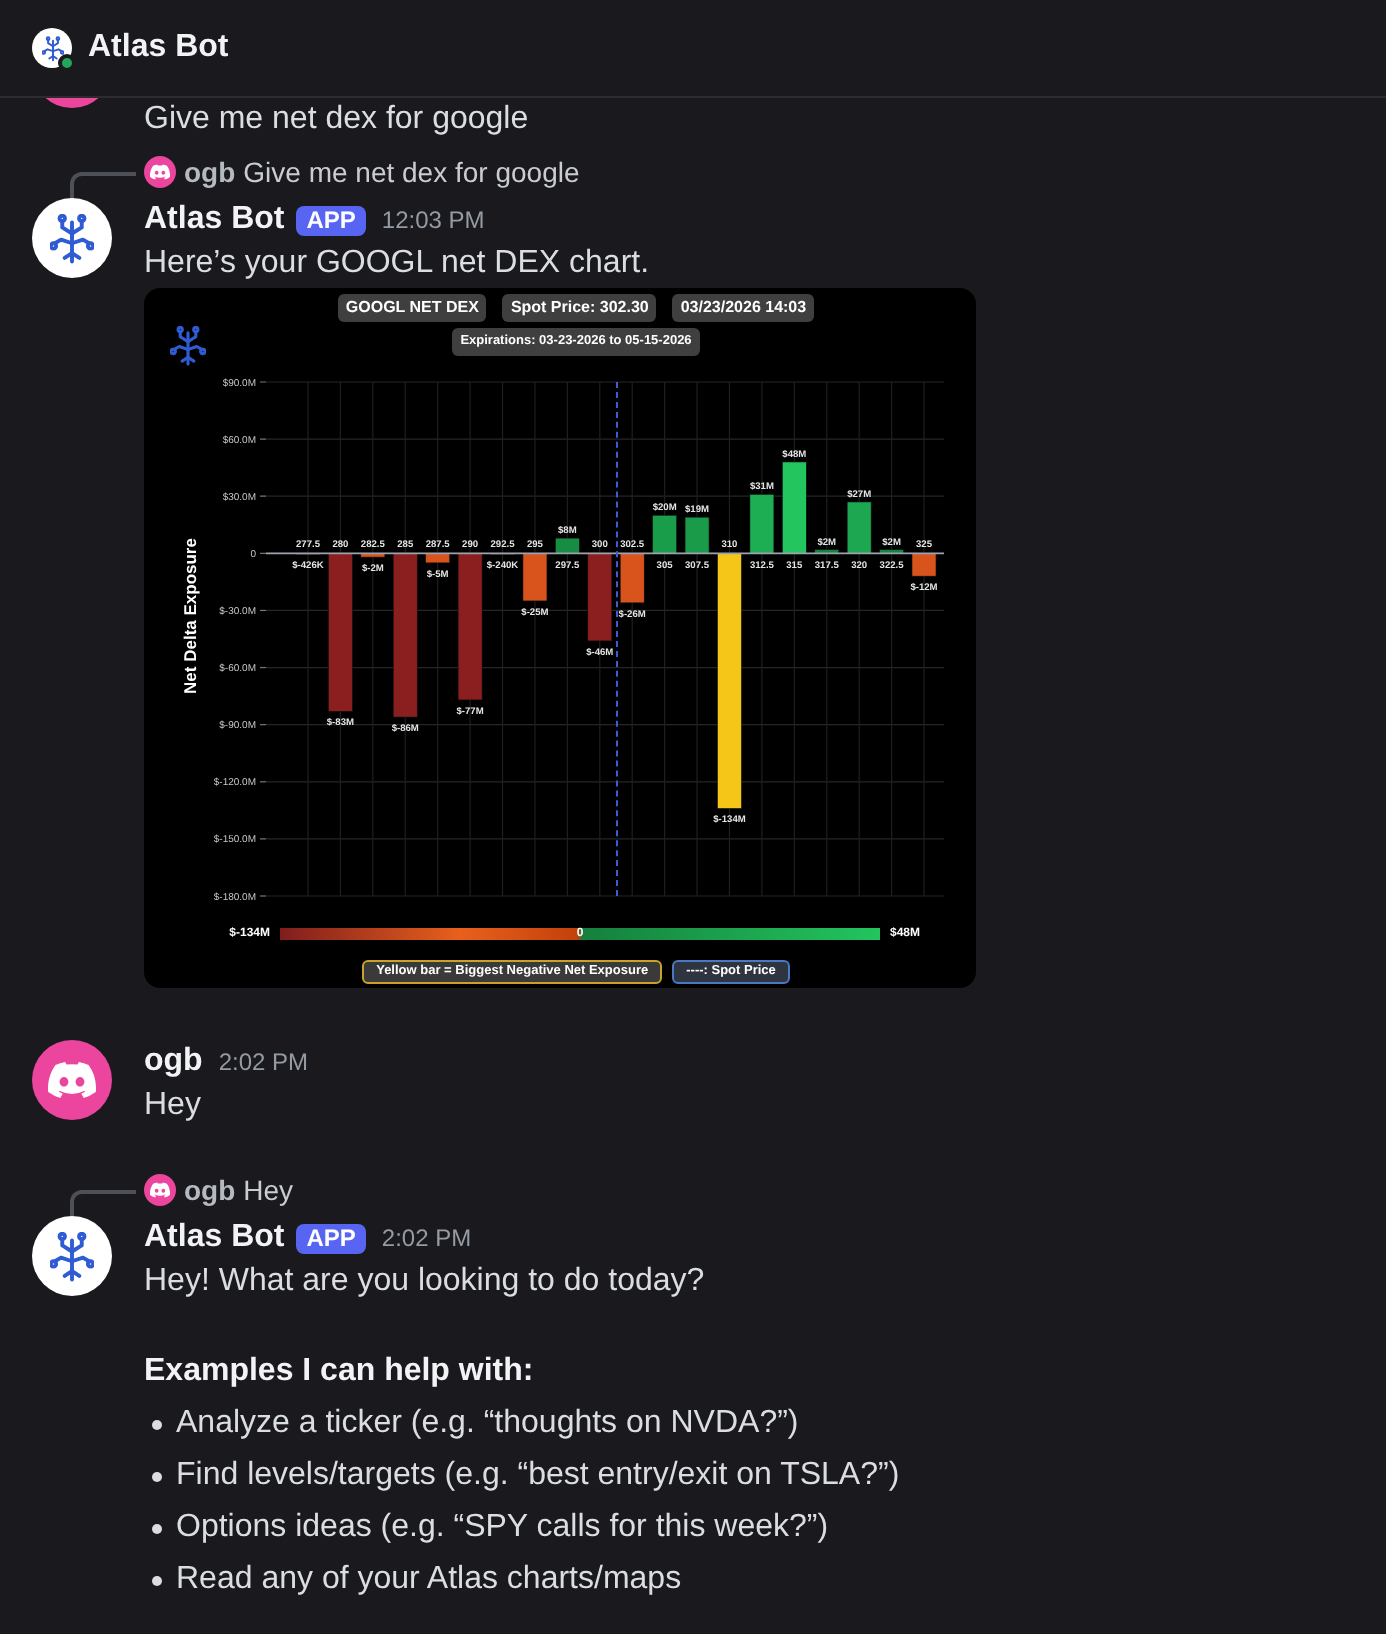 This screenshot has width=1386, height=1634. I want to click on message-text: Here’s your GOOGL net DEX chart., so click(398, 264).